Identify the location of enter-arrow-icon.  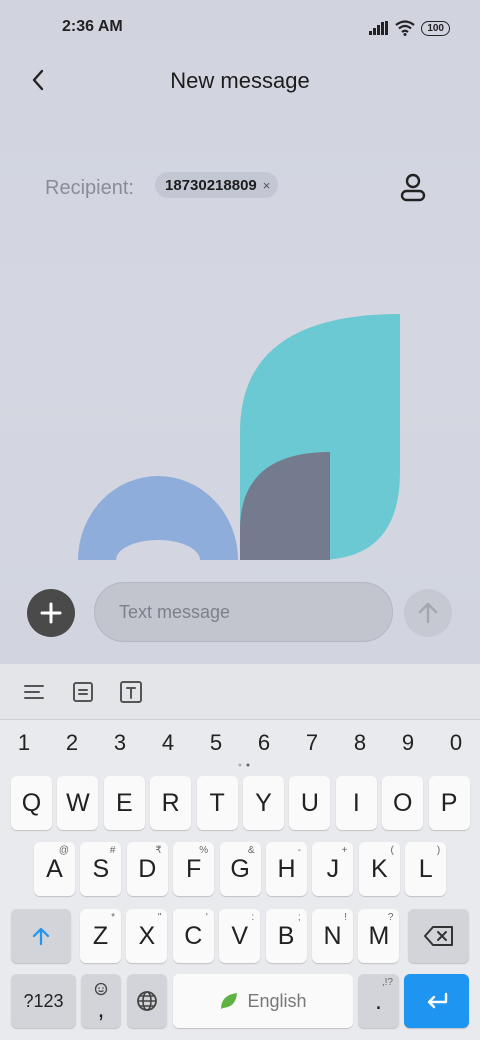
(437, 1000).